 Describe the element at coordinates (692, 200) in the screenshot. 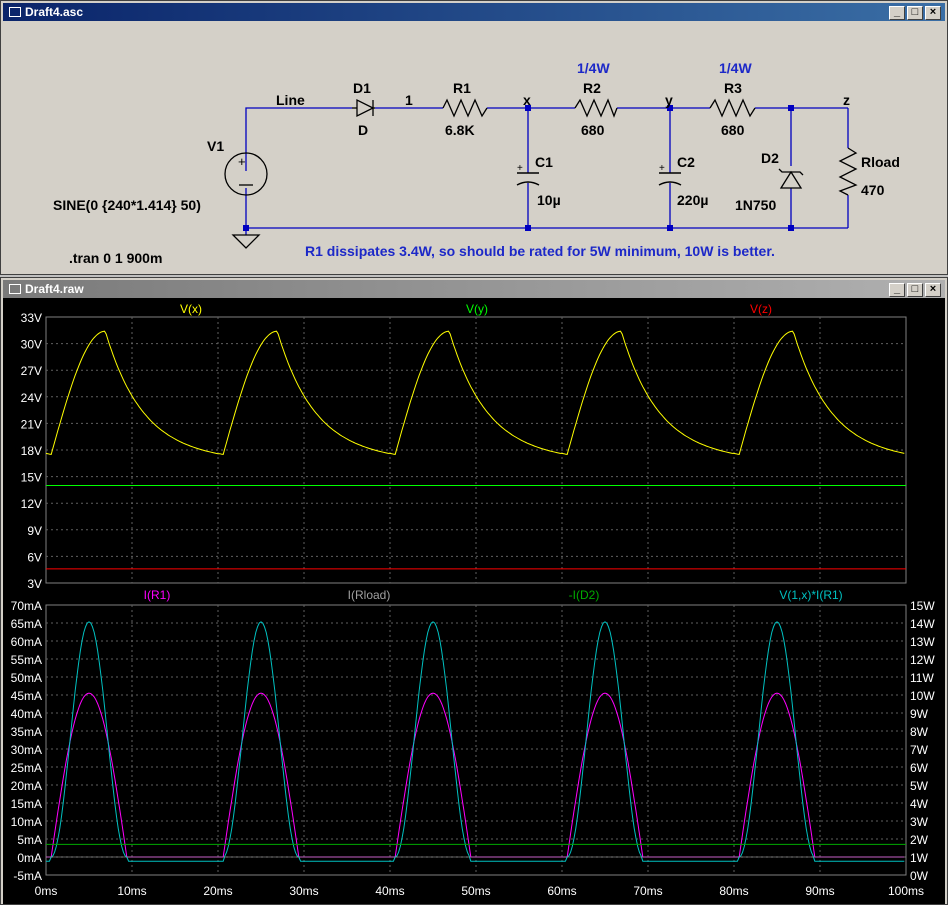

I see `c2-value: 220µ` at that location.